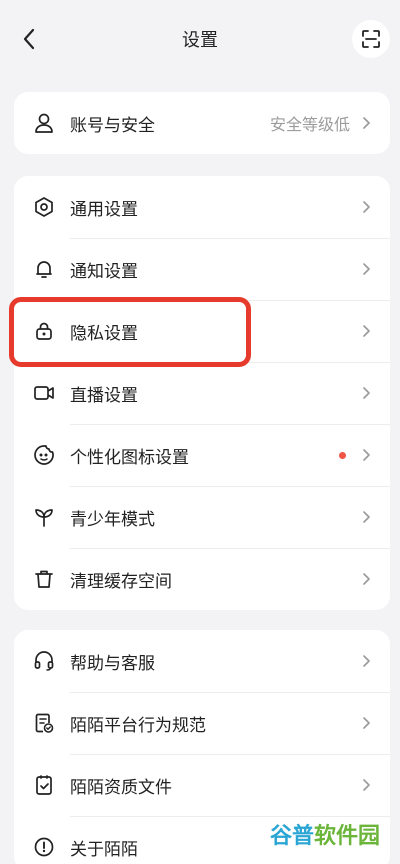 This screenshot has height=864, width=400. Describe the element at coordinates (44, 269) in the screenshot. I see `bell-icon` at that location.